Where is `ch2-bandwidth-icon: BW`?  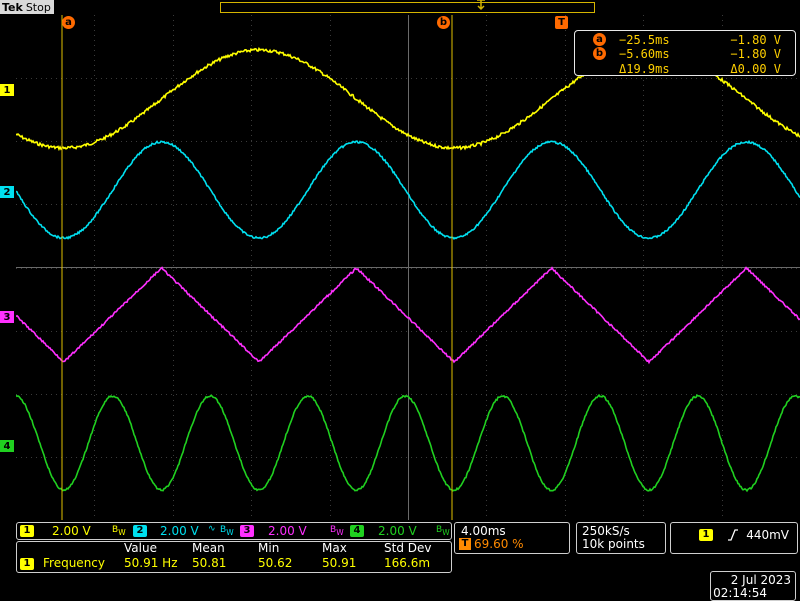 ch2-bandwidth-icon: BW is located at coordinates (227, 531).